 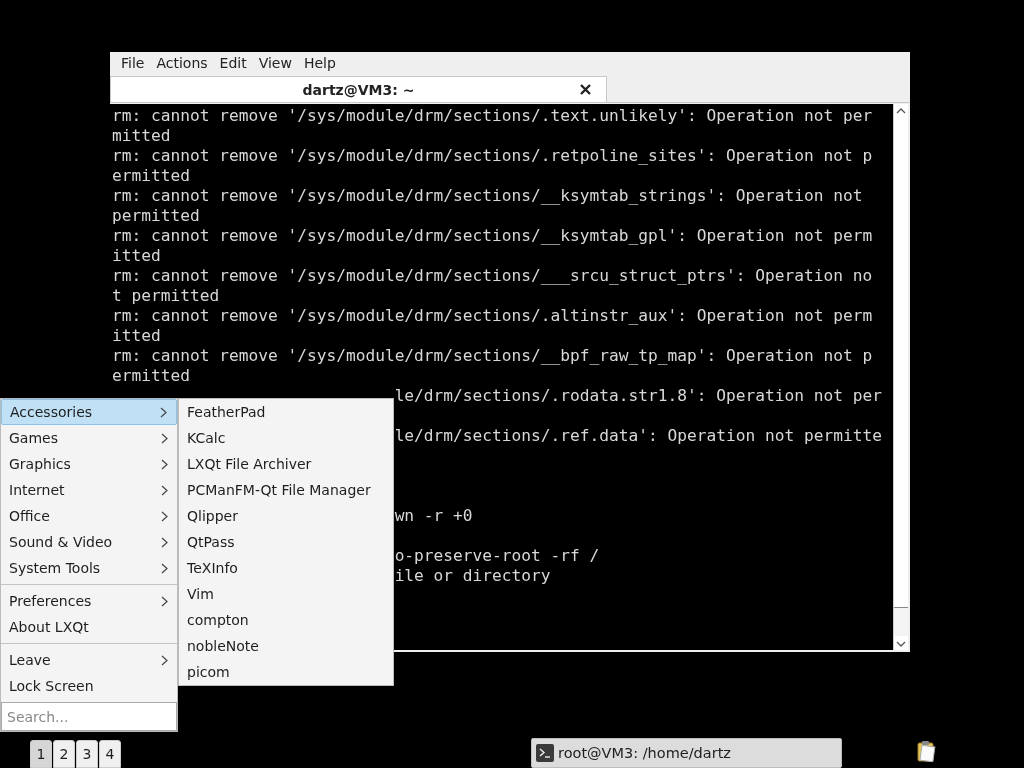 What do you see at coordinates (497, 556) in the screenshot?
I see `terminal-line: o-preserve-root -rf /` at bounding box center [497, 556].